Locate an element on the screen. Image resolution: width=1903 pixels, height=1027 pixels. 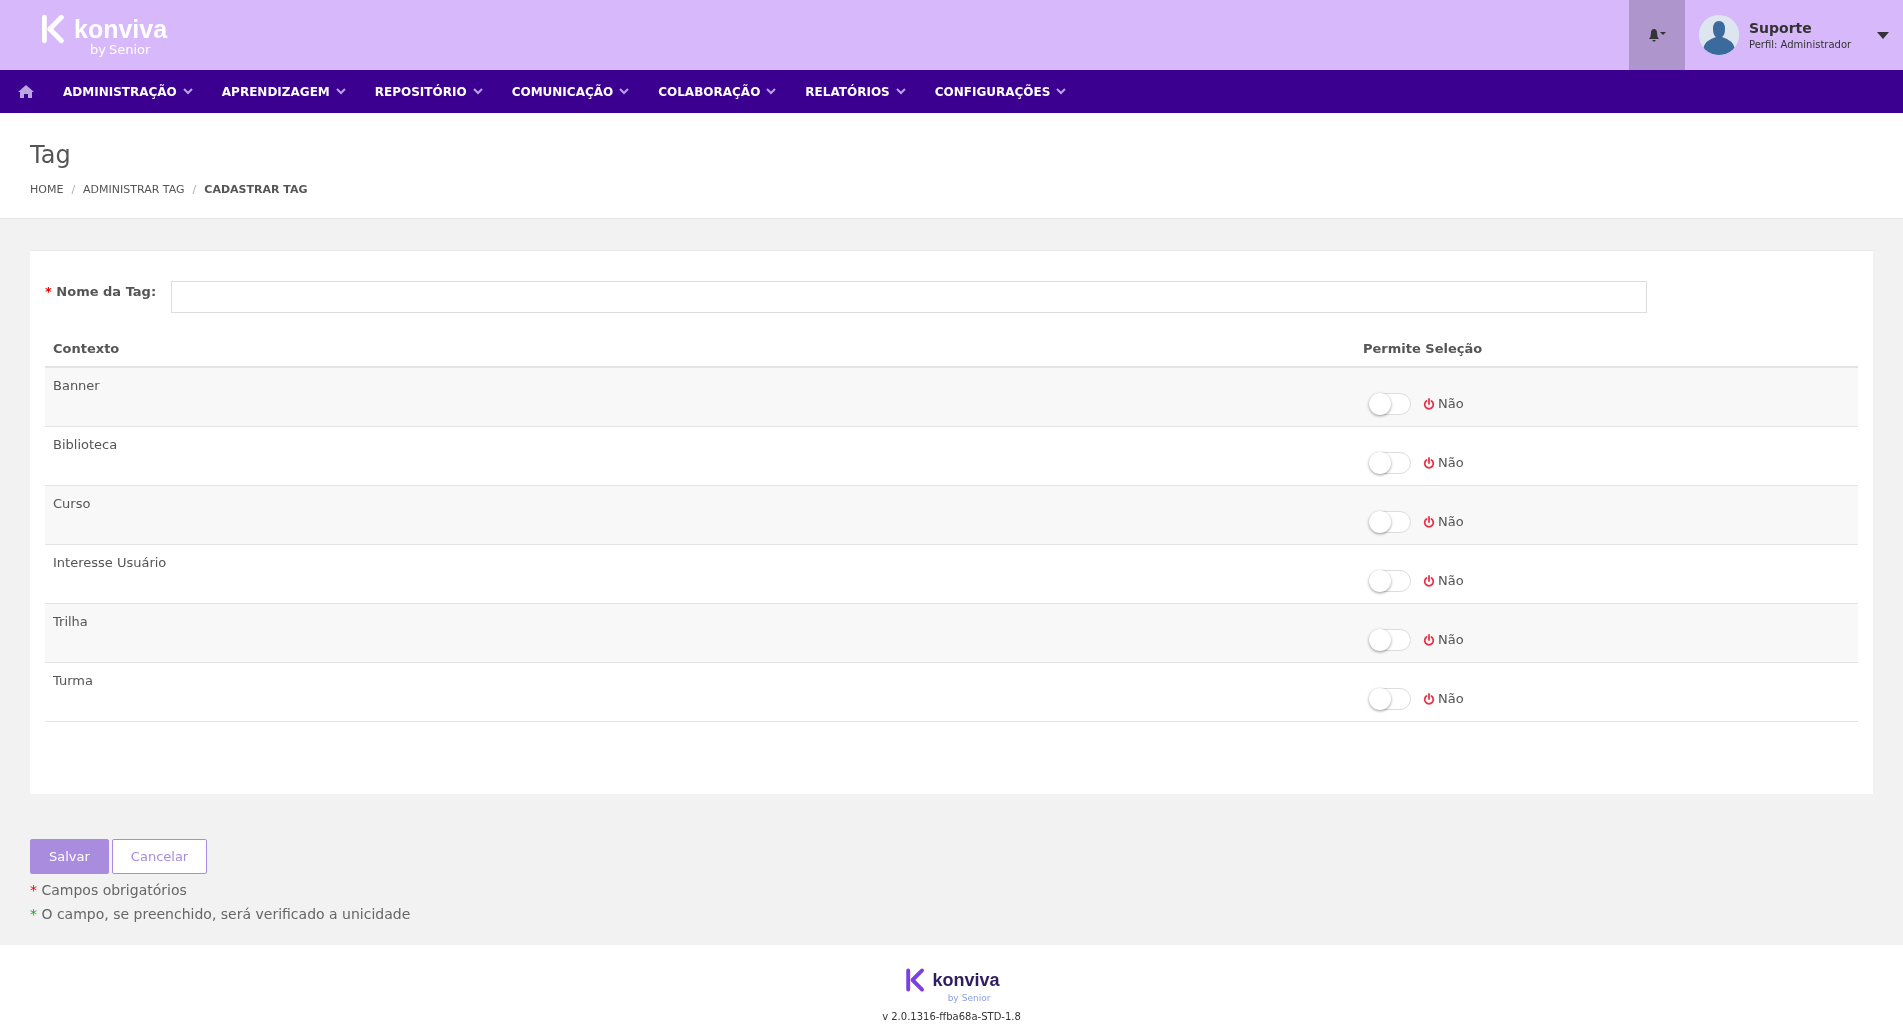
nav-menu-item: APRENDIZAGEM is located at coordinates (283, 91).